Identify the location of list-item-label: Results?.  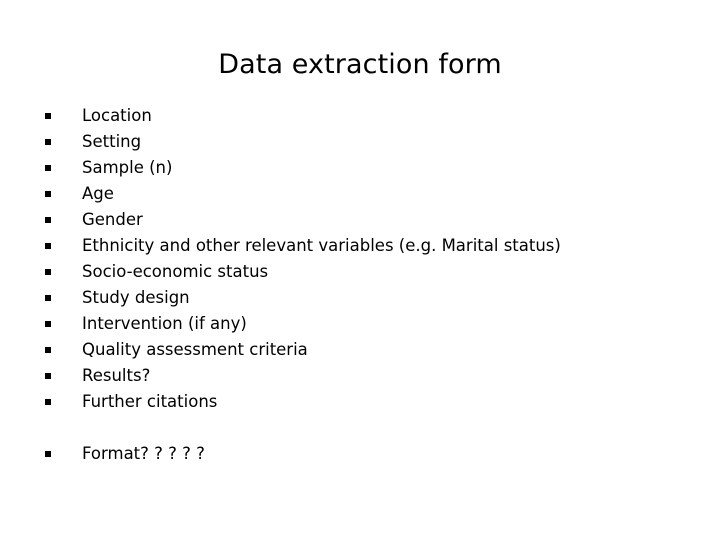
(116, 375).